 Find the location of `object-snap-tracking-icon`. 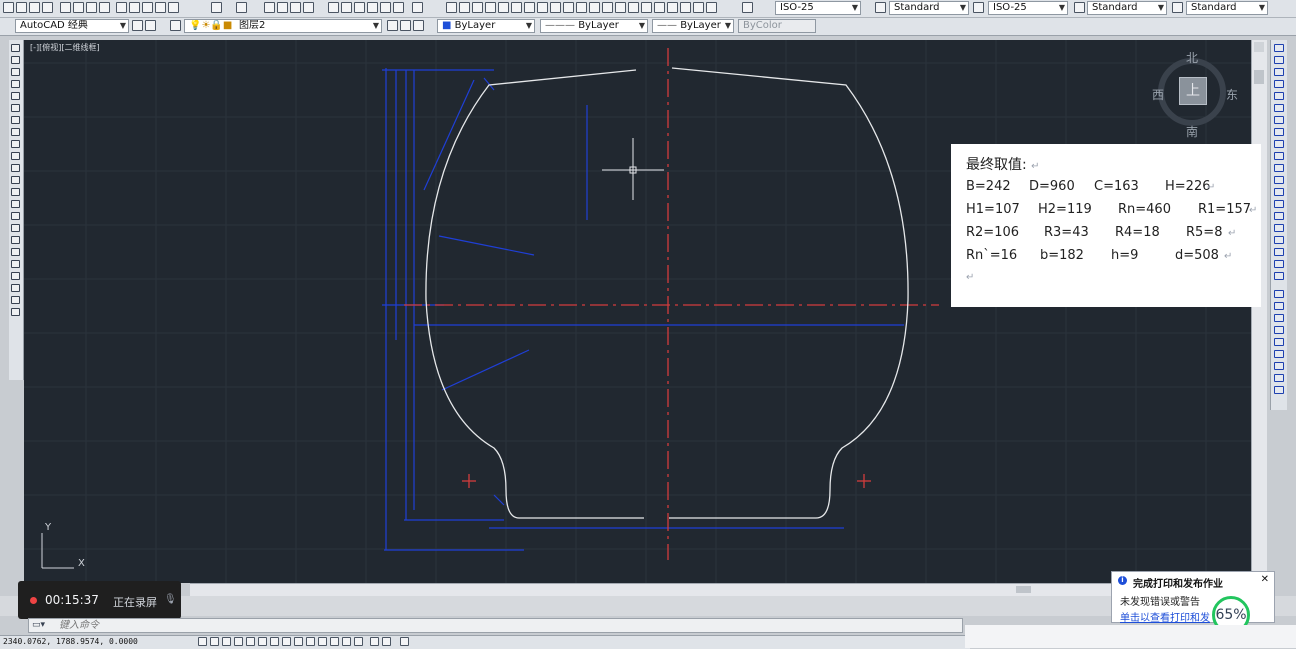

object-snap-tracking-icon is located at coordinates (286, 641).